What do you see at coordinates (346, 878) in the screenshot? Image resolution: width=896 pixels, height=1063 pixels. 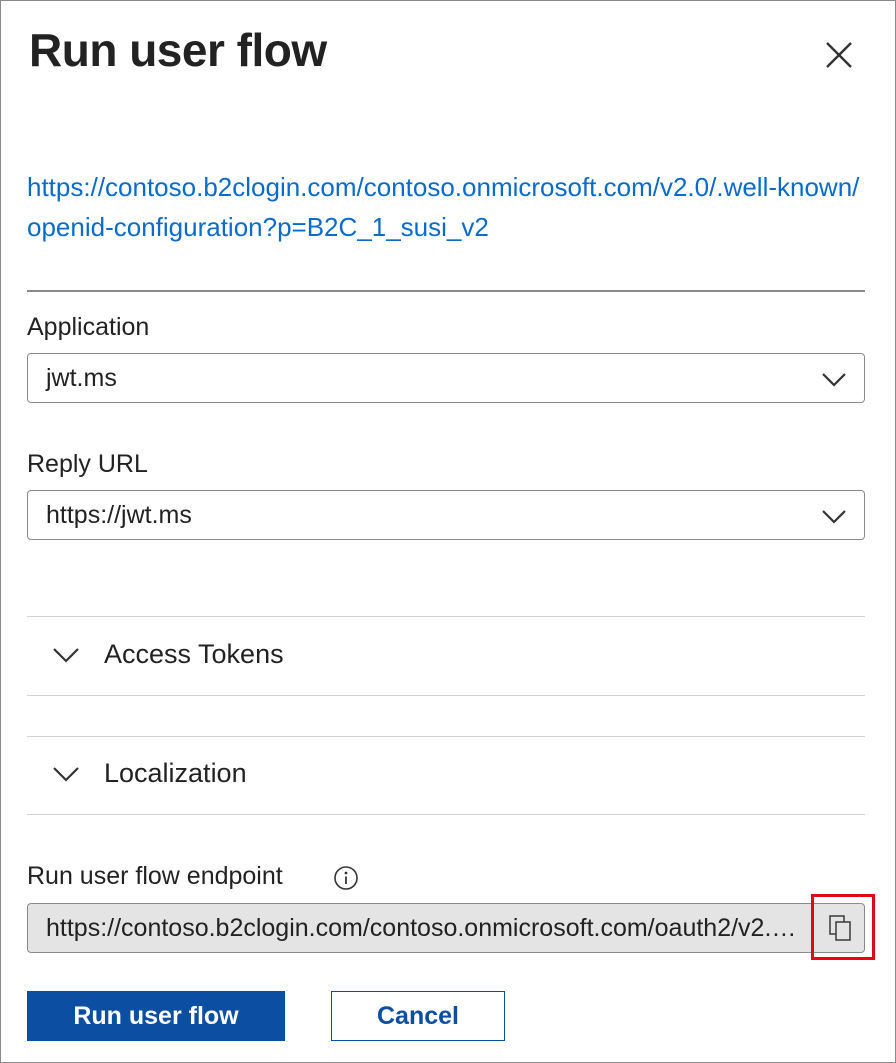 I see `info-icon` at bounding box center [346, 878].